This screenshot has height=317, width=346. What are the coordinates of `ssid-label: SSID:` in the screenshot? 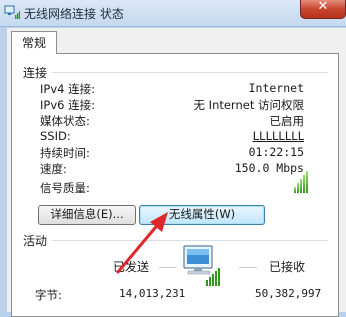 It's located at (55, 136).